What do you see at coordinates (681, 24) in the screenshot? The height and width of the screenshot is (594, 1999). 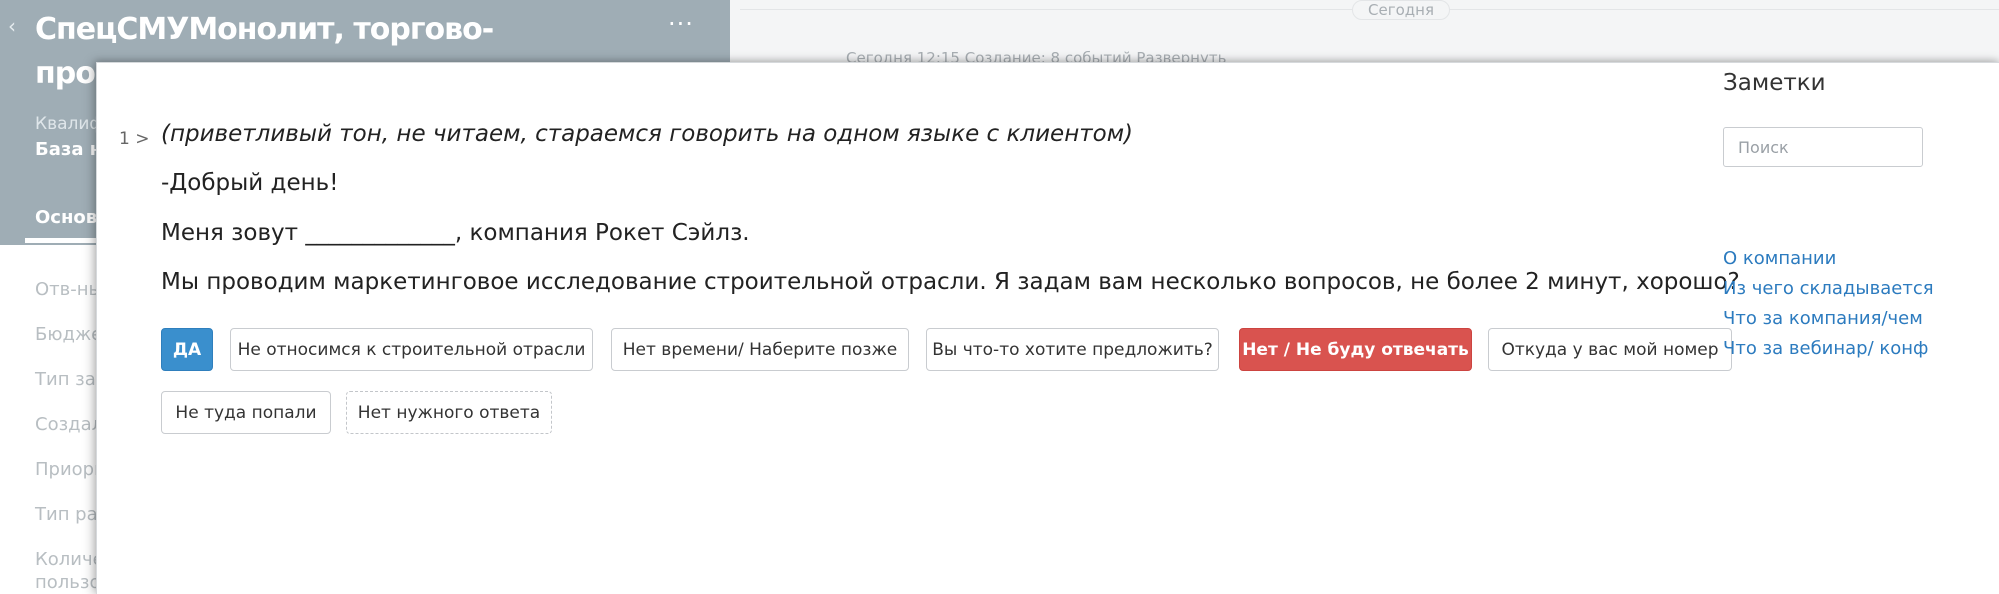 I see `more-icon: ···` at bounding box center [681, 24].